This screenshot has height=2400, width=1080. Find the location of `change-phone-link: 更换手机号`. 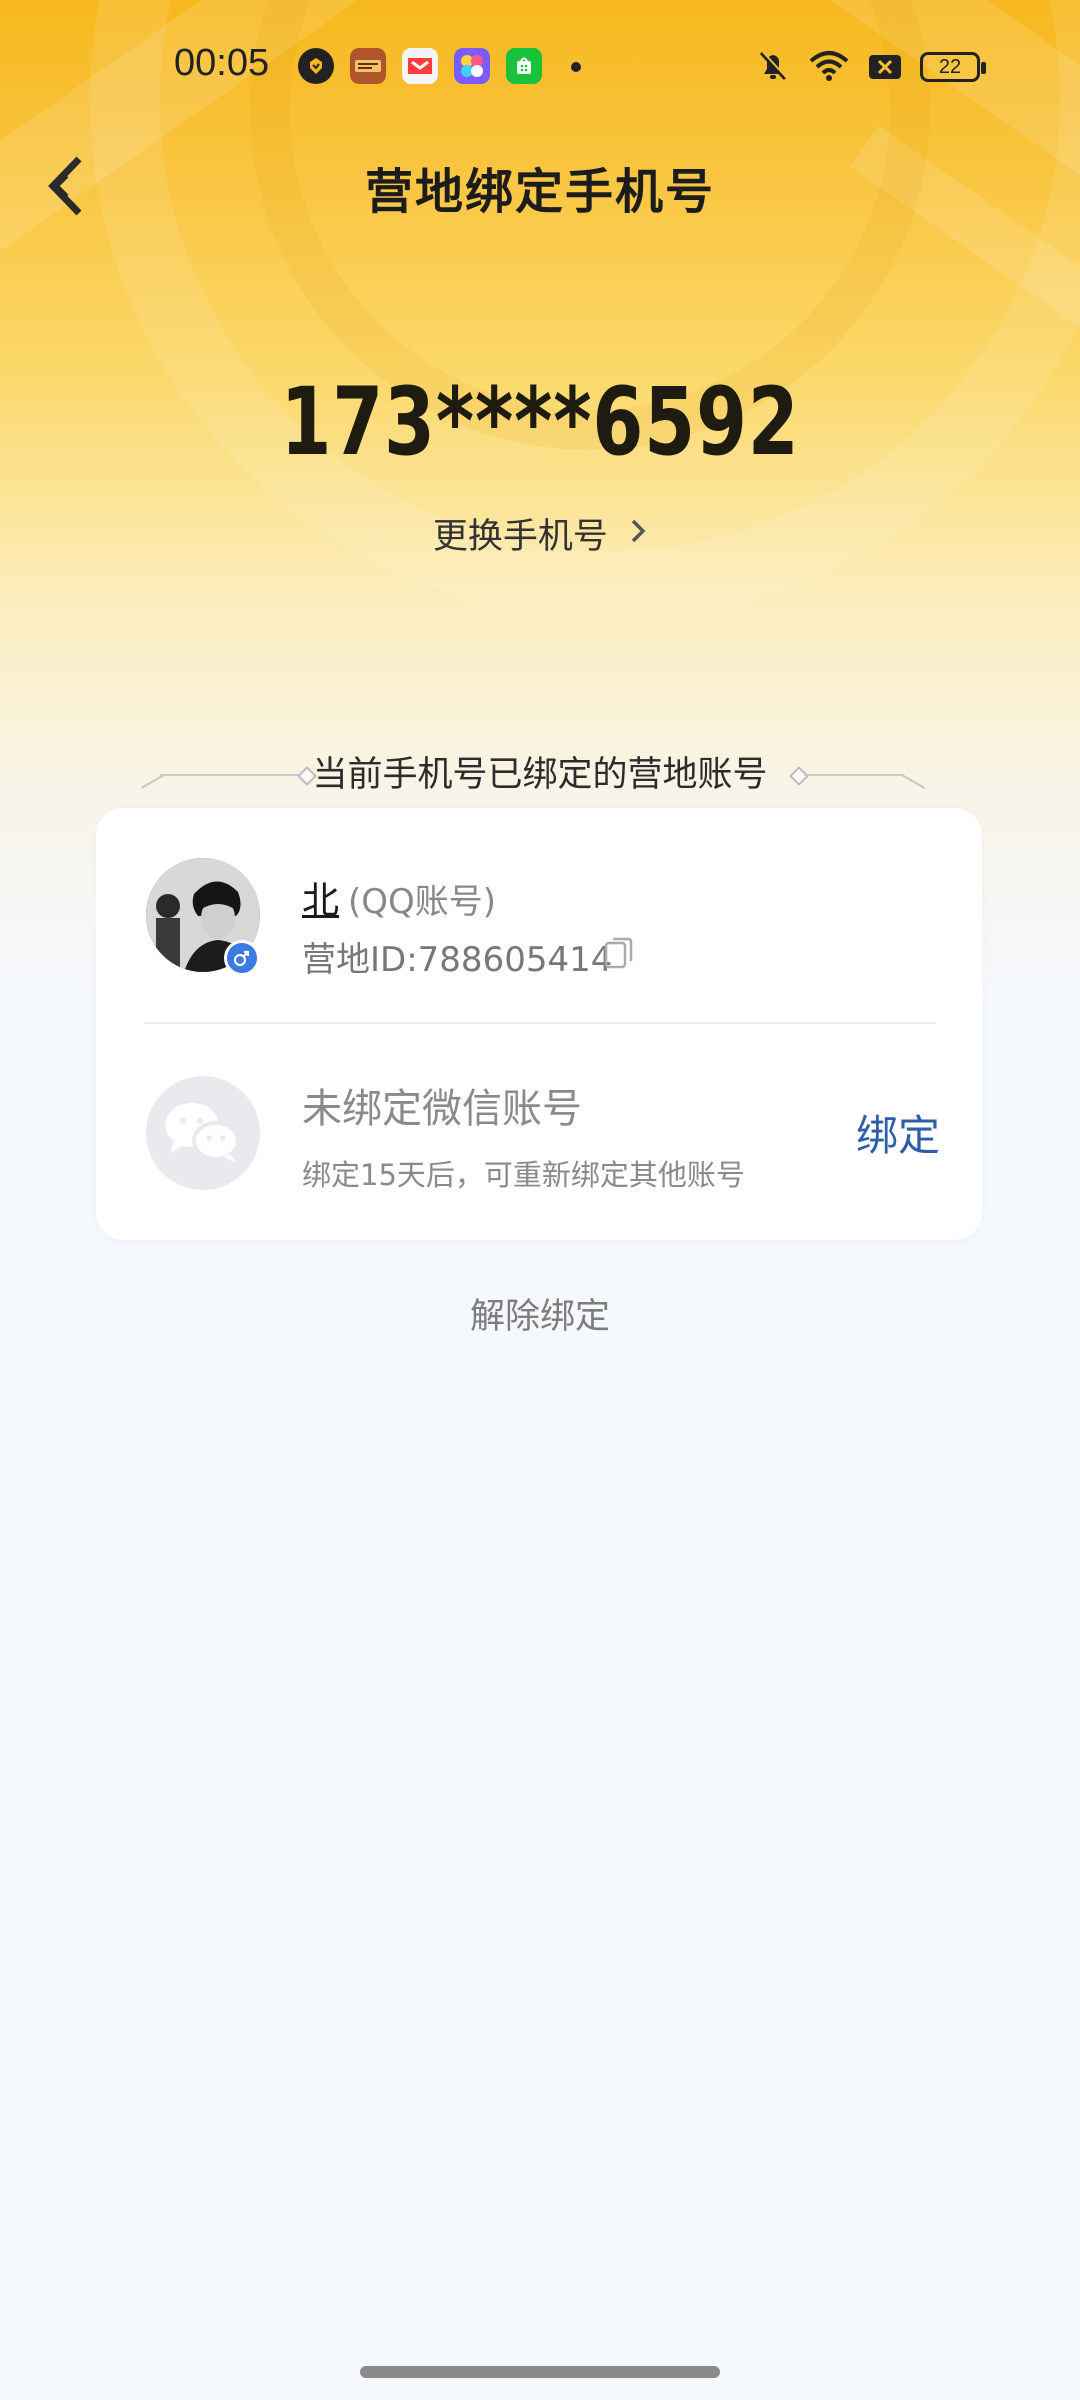

change-phone-link: 更换手机号 is located at coordinates (540, 533).